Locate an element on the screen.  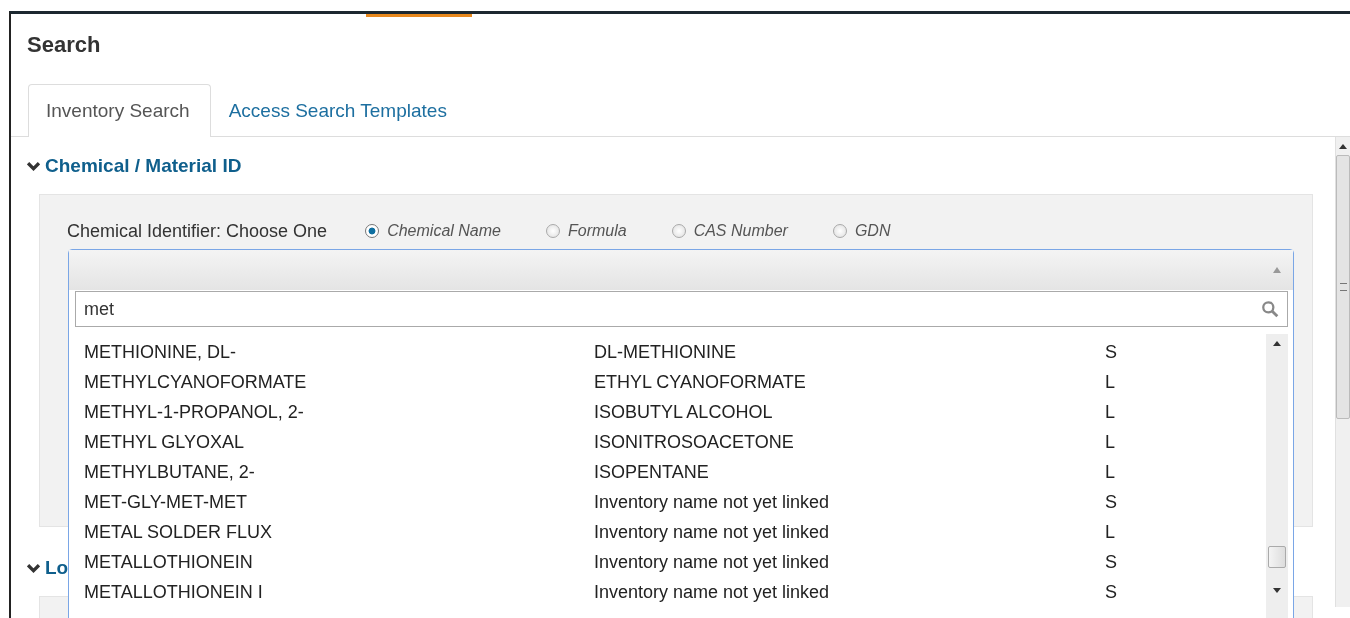
list-option: METHYL-1-PROPANOL, 2- ISOBUTYL ALCOHOL L is located at coordinates (667, 412).